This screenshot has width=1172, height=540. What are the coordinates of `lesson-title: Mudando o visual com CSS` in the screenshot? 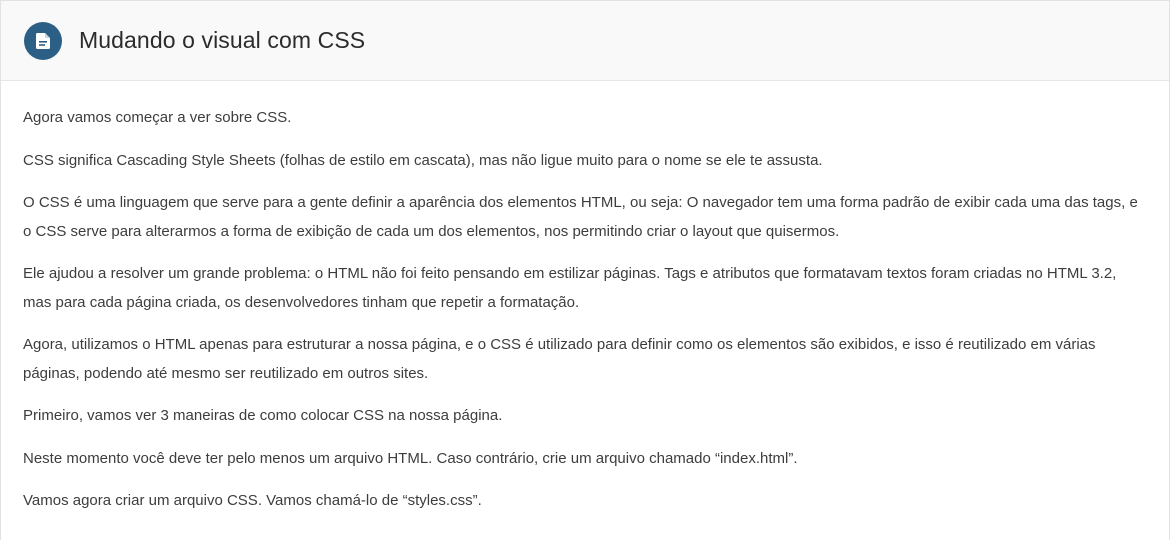 It's located at (222, 40).